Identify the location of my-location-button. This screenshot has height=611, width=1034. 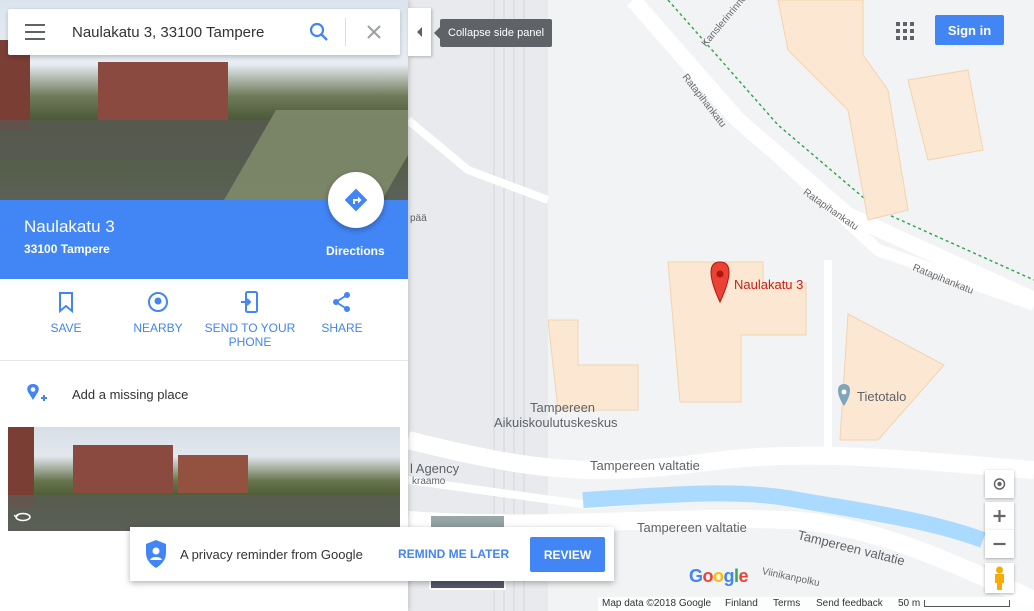
(999, 484).